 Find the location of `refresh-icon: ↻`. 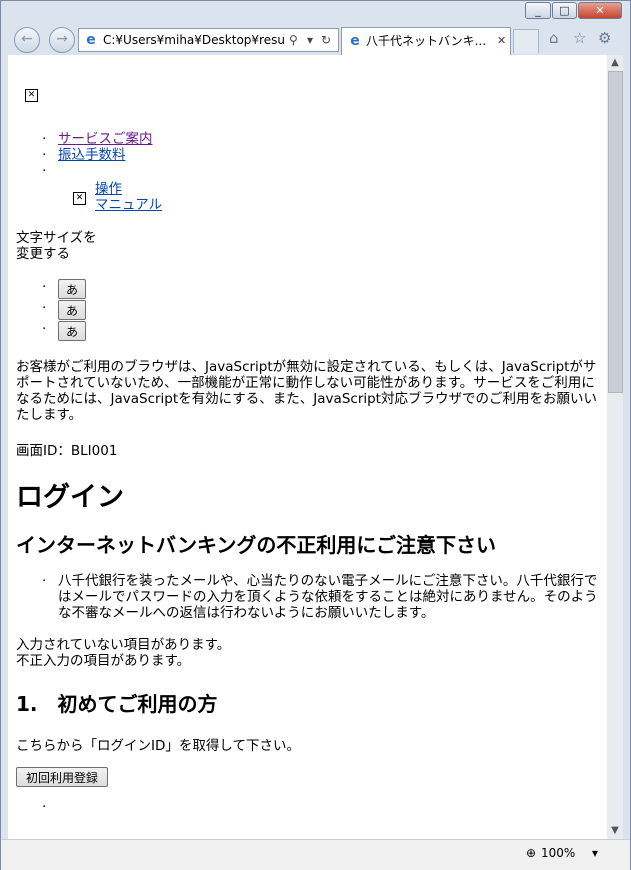

refresh-icon: ↻ is located at coordinates (326, 40).